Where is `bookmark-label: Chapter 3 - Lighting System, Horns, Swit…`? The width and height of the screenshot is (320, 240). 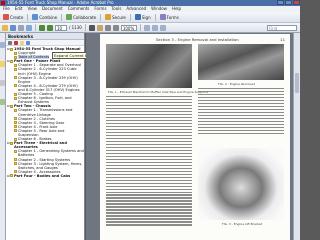 bookmark-label: Chapter 3 - Lighting System, Horns, Swit… is located at coordinates (50, 165).